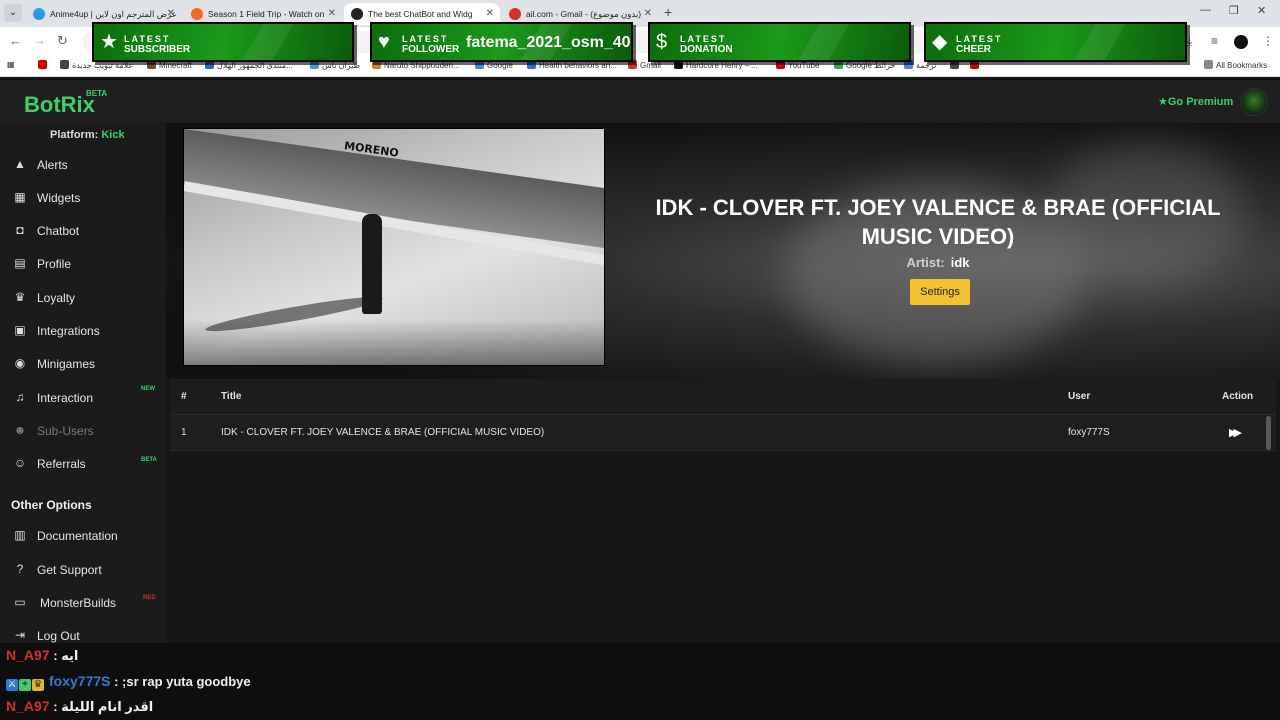  What do you see at coordinates (83, 464) in the screenshot?
I see `sidebar-item-referrals: ☺ Referrals BETA` at bounding box center [83, 464].